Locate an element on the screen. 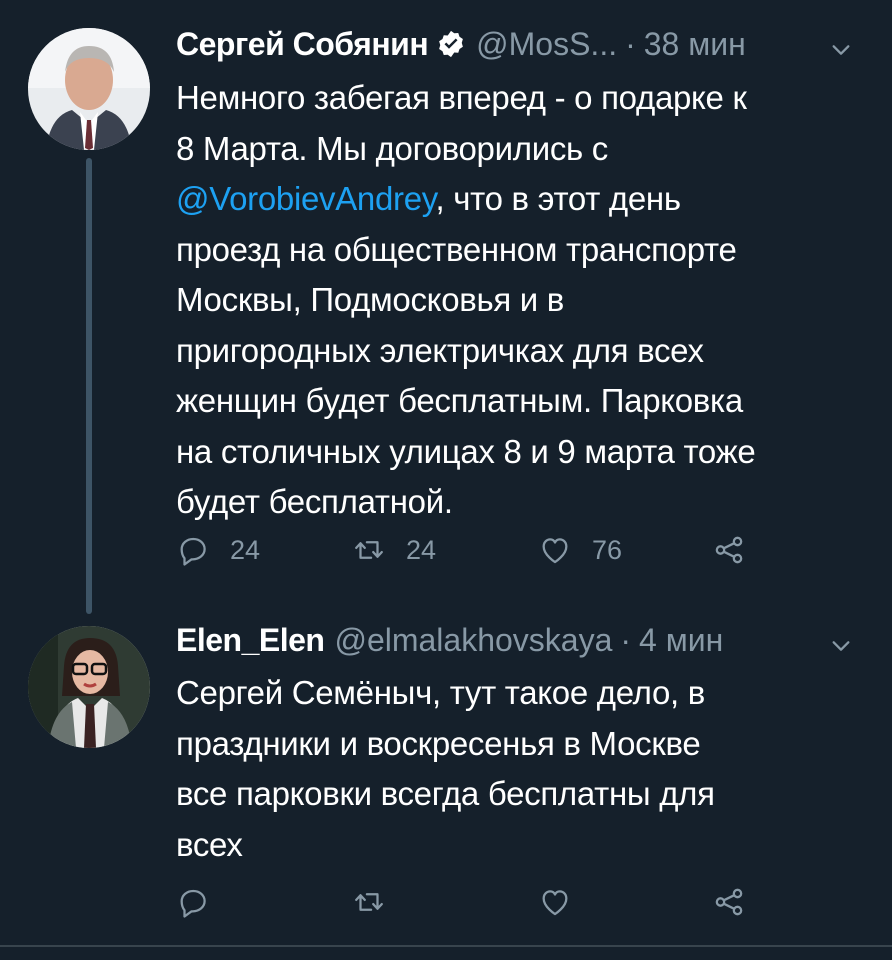 The width and height of the screenshot is (892, 960). tweet-text-line: 8 Марта. Мы договорились с is located at coordinates (392, 148).